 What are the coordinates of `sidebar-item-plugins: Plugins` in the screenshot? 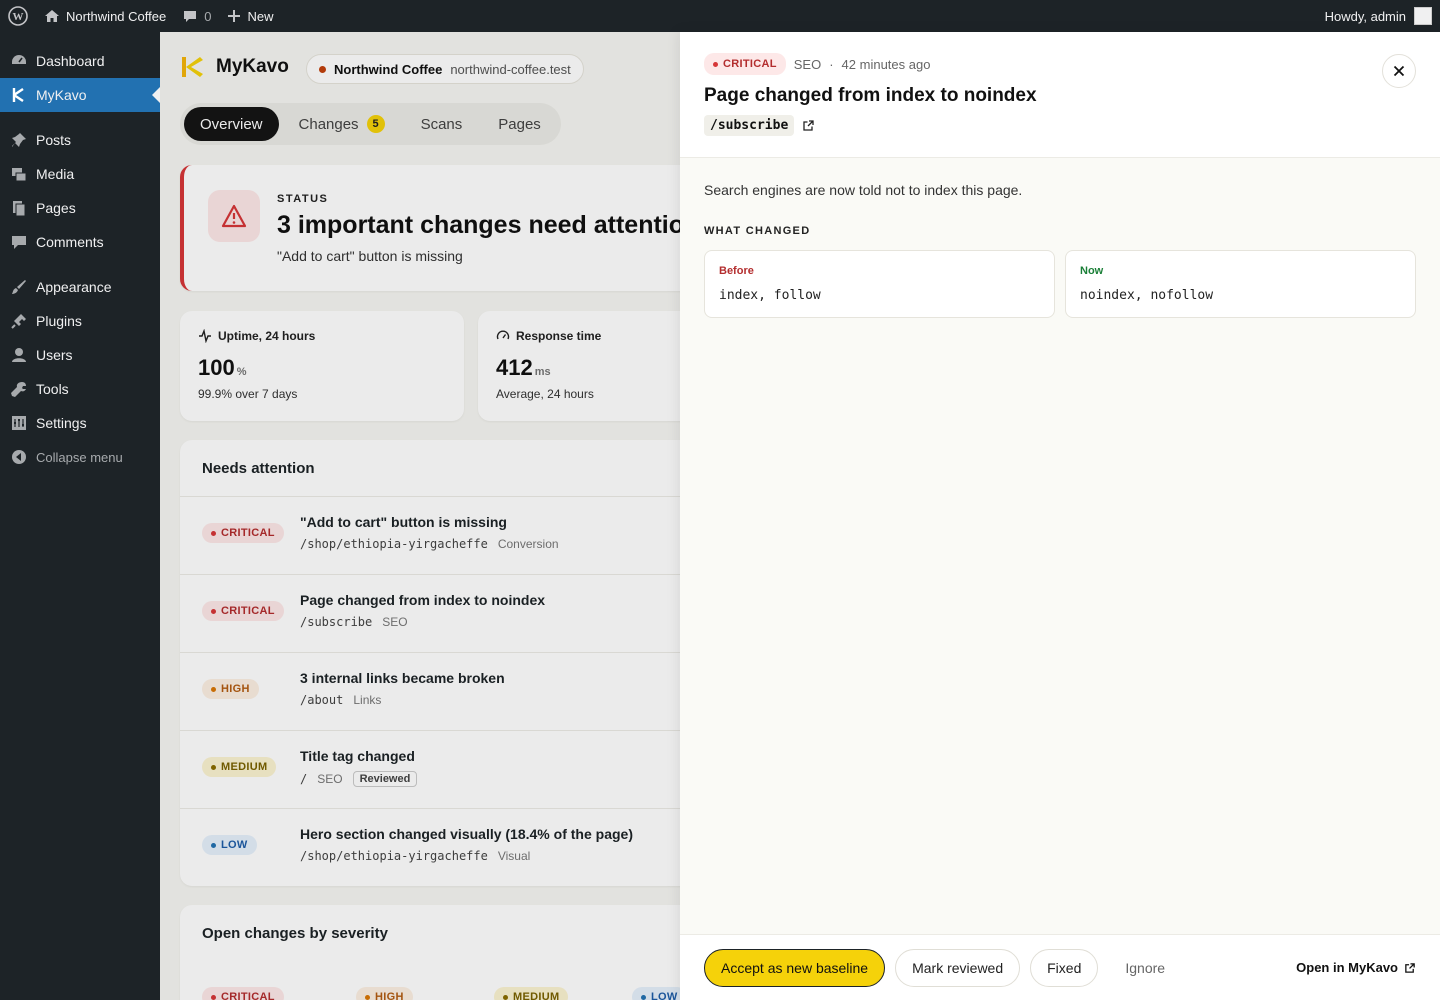 It's located at (80, 321).